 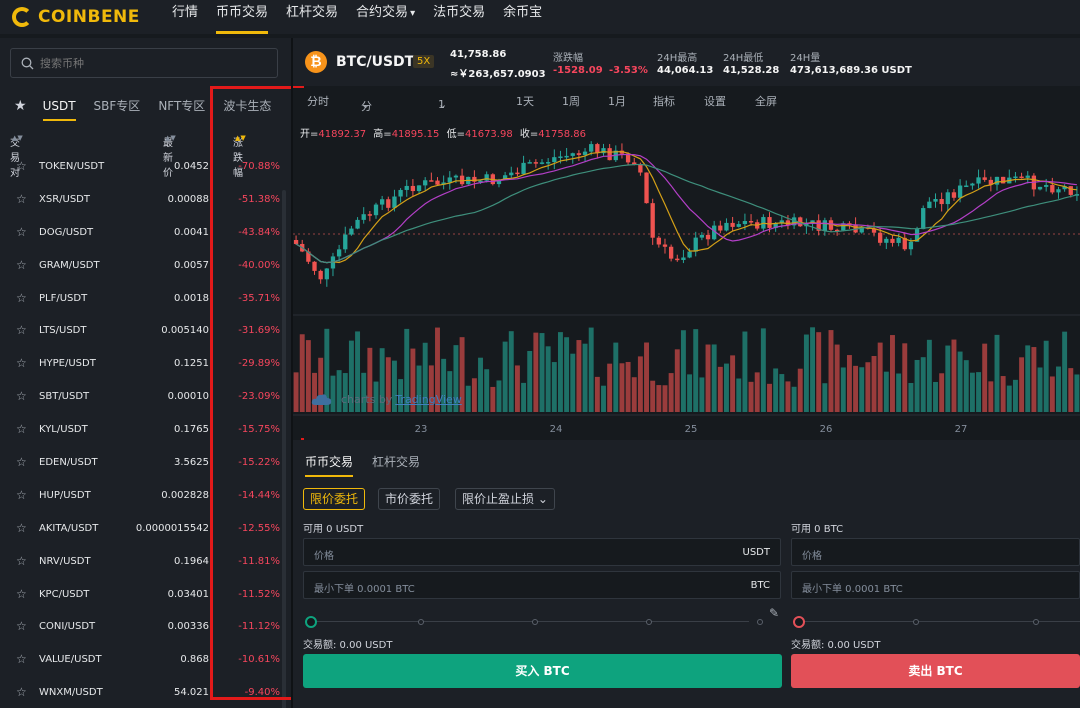 What do you see at coordinates (145, 462) in the screenshot?
I see `market-row: ☆ EDEN/USDT 3.5625 -15.22%` at bounding box center [145, 462].